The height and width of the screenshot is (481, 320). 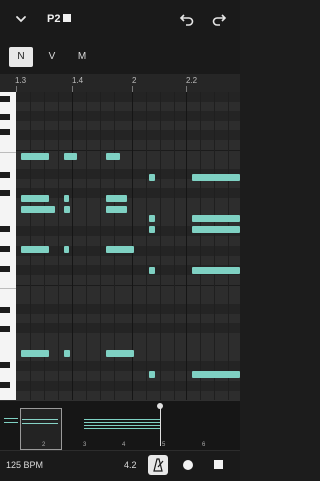 What do you see at coordinates (82, 57) in the screenshot?
I see `mode-modulation-button: M` at bounding box center [82, 57].